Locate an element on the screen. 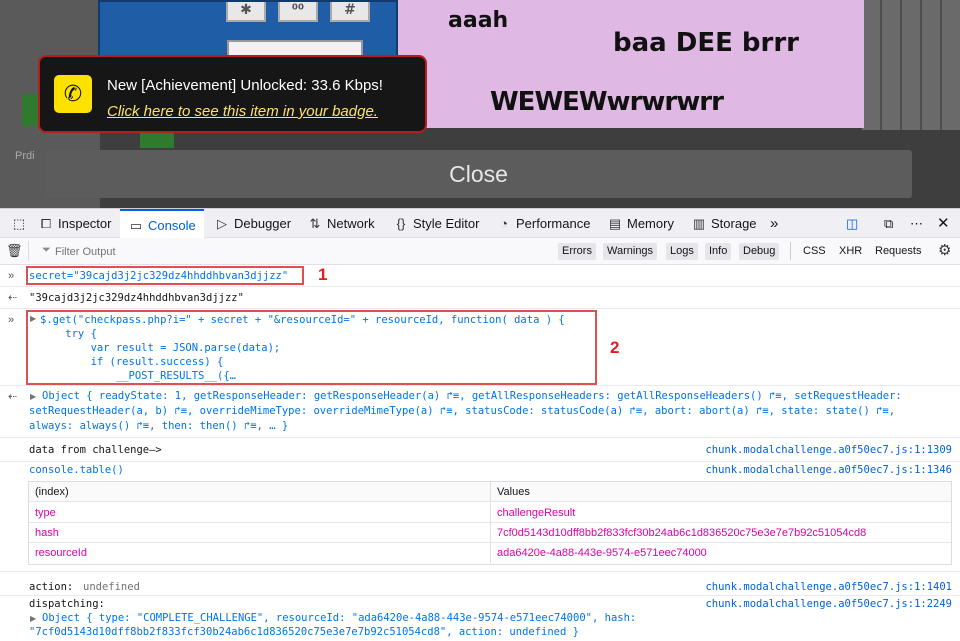  table-cell-value: ada6420e-4a88-443e-9574-e571eec74000 is located at coordinates (602, 553).